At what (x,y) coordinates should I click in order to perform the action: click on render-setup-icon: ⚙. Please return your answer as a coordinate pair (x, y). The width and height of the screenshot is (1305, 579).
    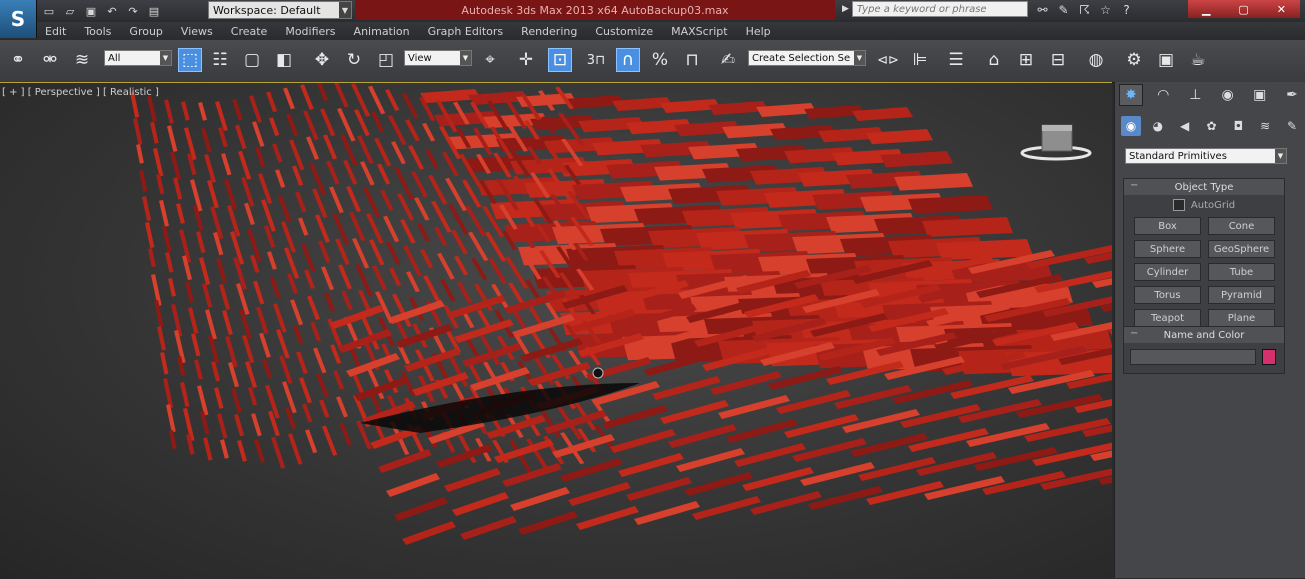
    Looking at the image, I should click on (1134, 60).